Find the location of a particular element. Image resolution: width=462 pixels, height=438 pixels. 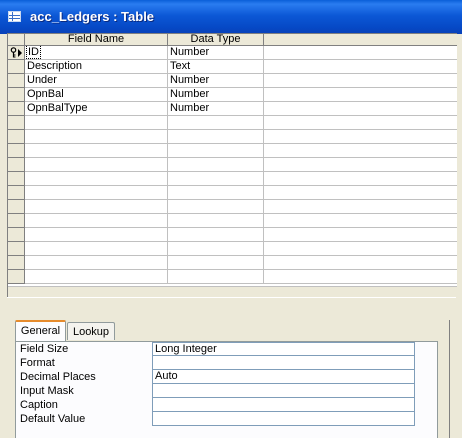

property-value-field: Long Integer is located at coordinates (283, 349).